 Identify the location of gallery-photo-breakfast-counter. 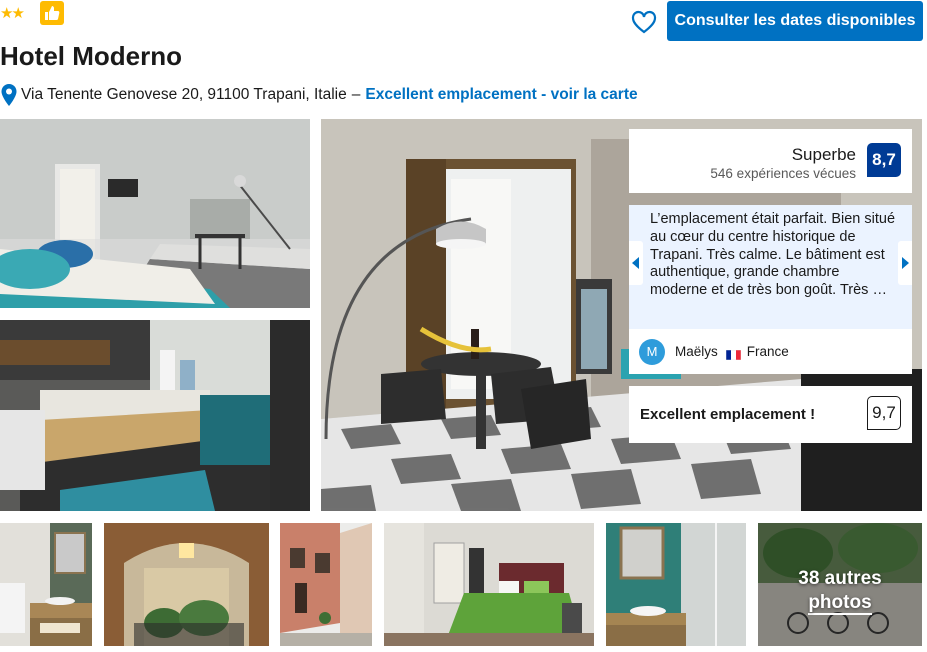
(155, 415).